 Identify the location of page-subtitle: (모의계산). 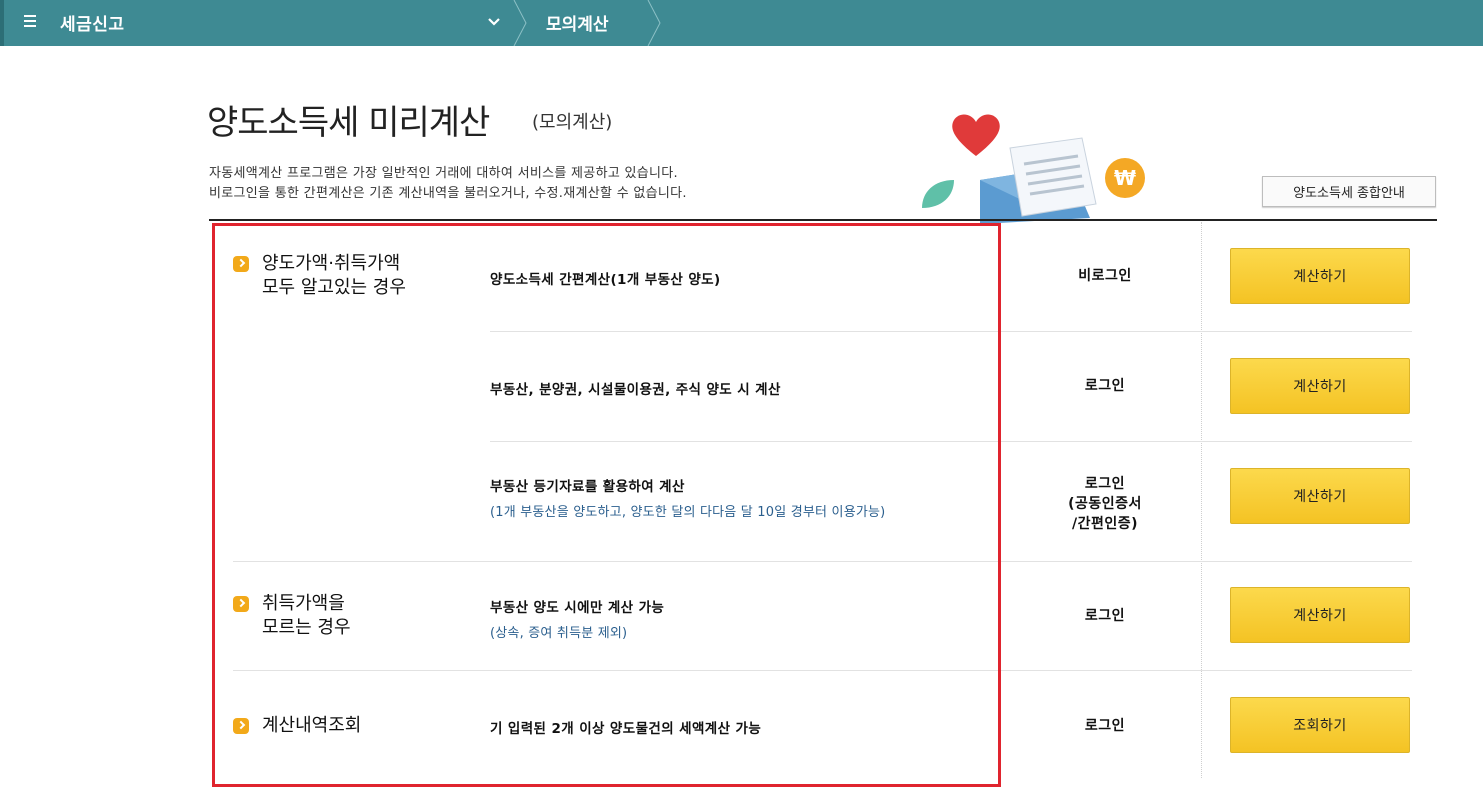
(572, 122).